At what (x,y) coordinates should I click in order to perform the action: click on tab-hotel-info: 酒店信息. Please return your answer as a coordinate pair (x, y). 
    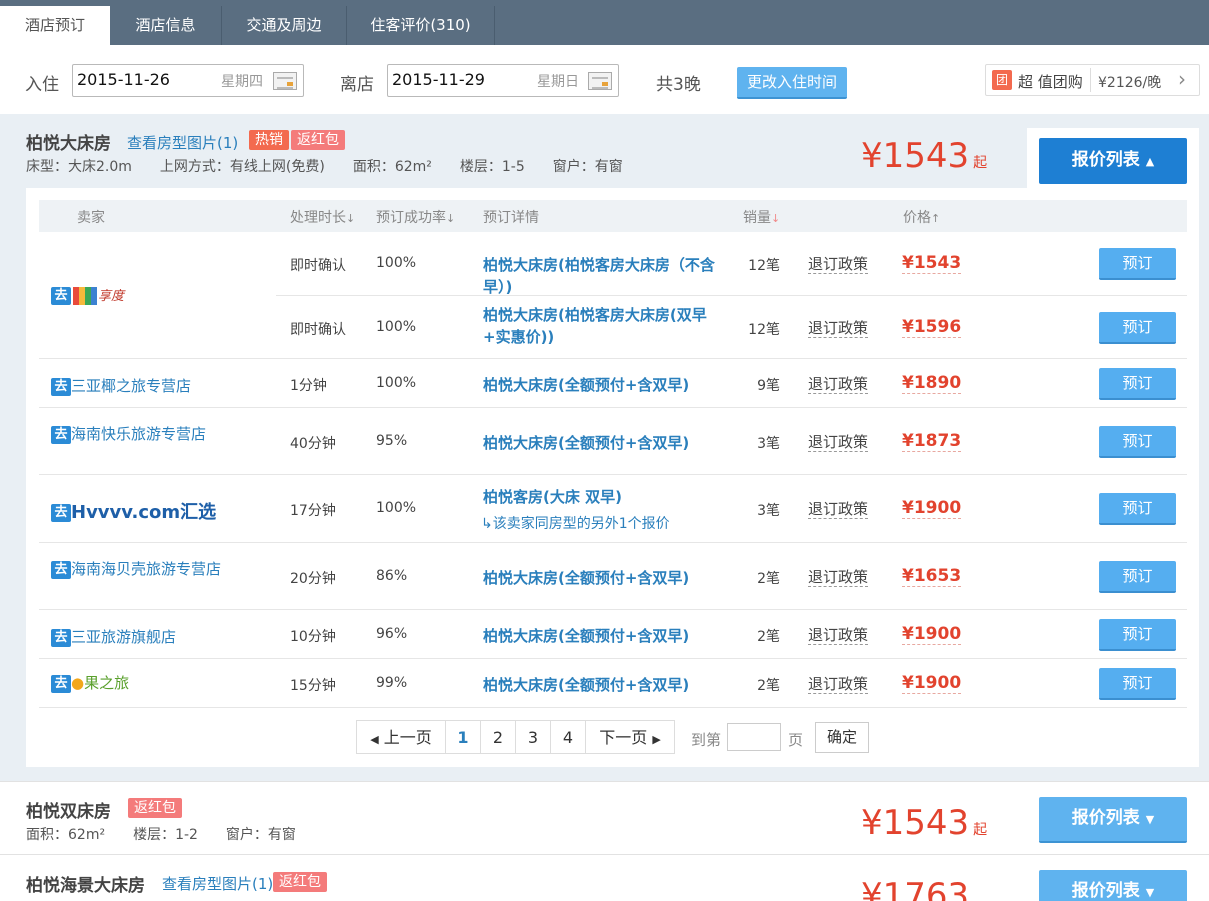
    Looking at the image, I should click on (166, 25).